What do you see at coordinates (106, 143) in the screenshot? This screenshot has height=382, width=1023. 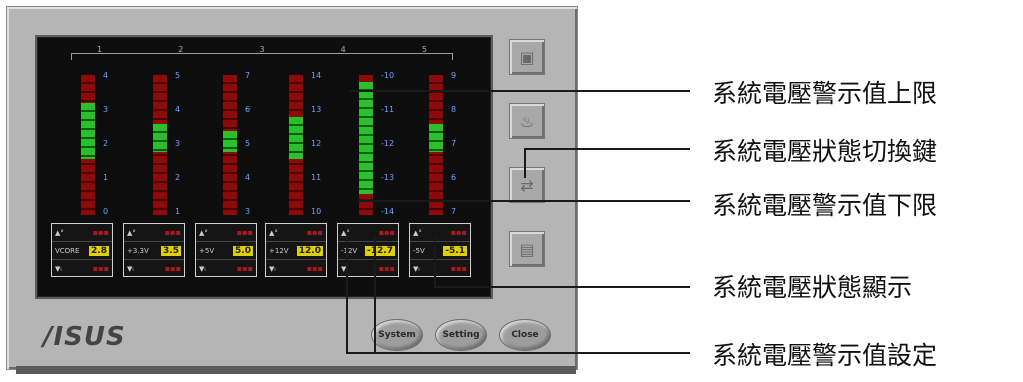 I see `meter-tick: 2` at bounding box center [106, 143].